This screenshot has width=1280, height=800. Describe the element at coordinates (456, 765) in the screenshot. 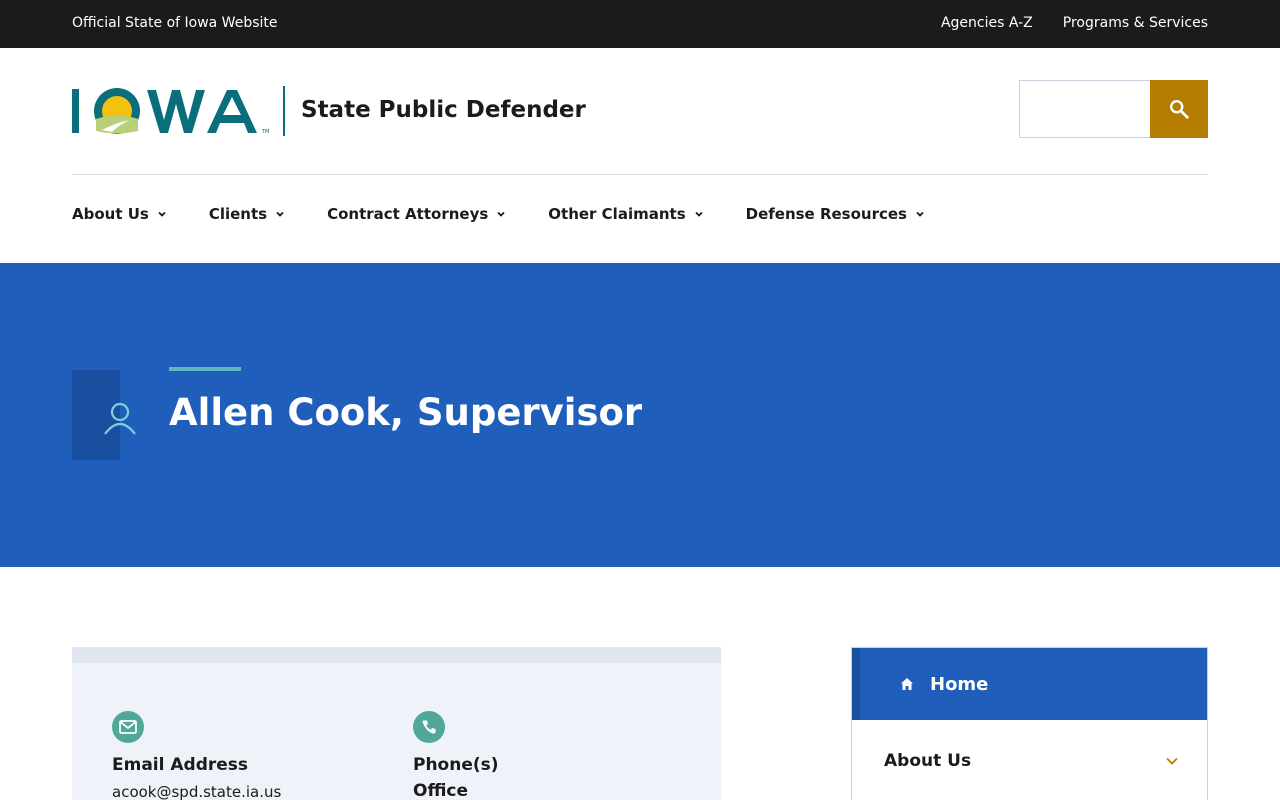

I see `phone-label: Phone(s)` at that location.